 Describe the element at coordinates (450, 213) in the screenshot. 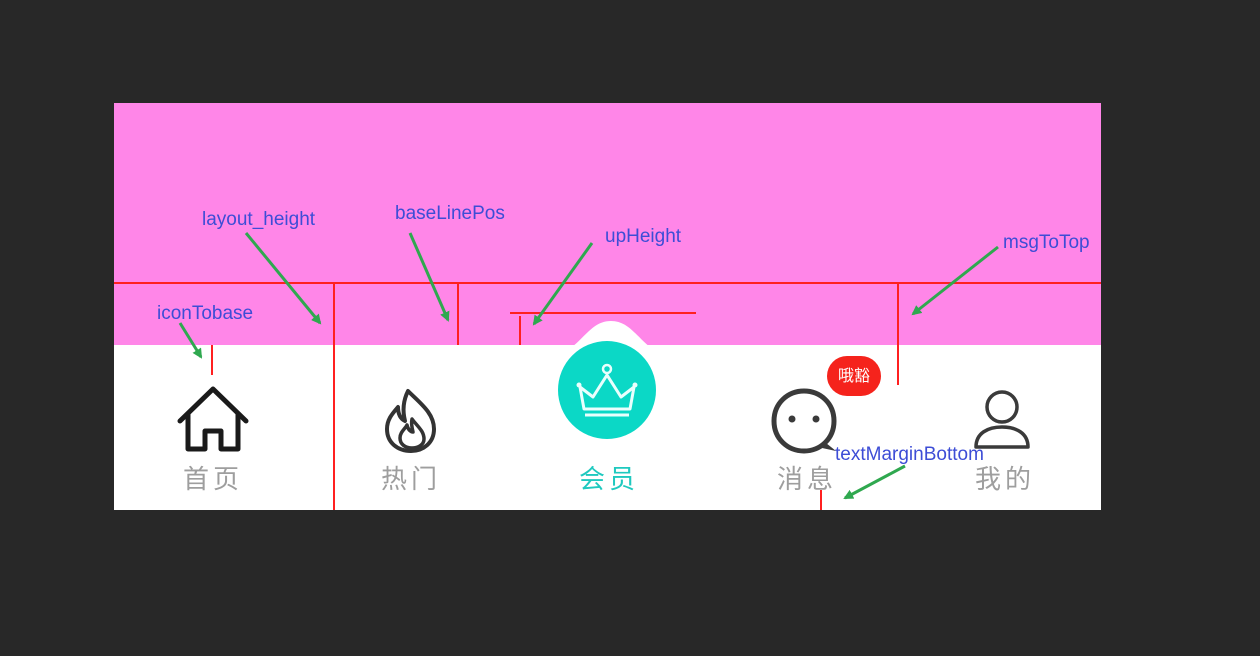

I see `annotation-baseline-pos: baseLinePos` at that location.